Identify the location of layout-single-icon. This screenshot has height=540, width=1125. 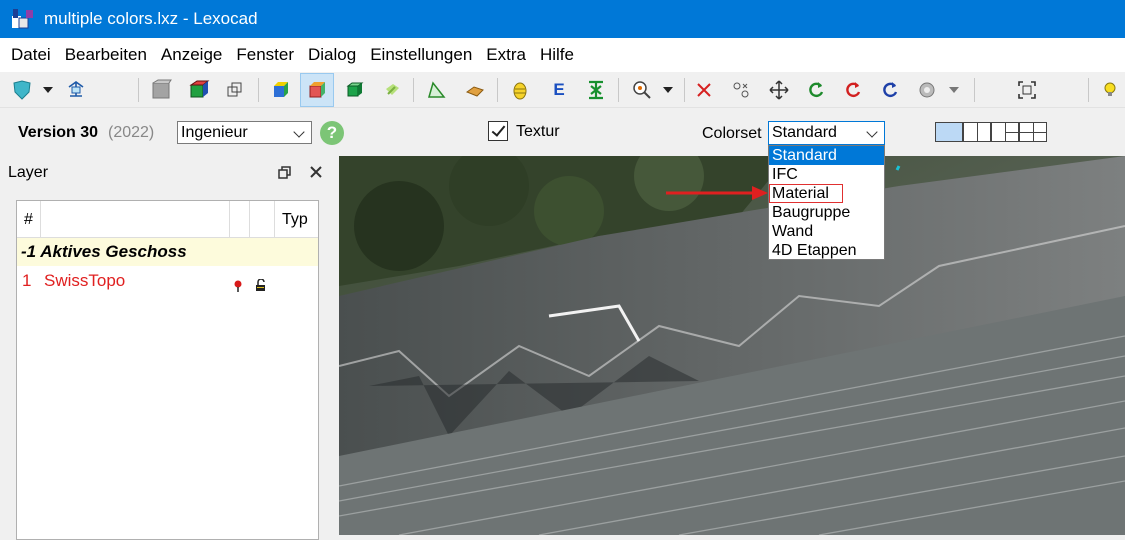
(949, 132).